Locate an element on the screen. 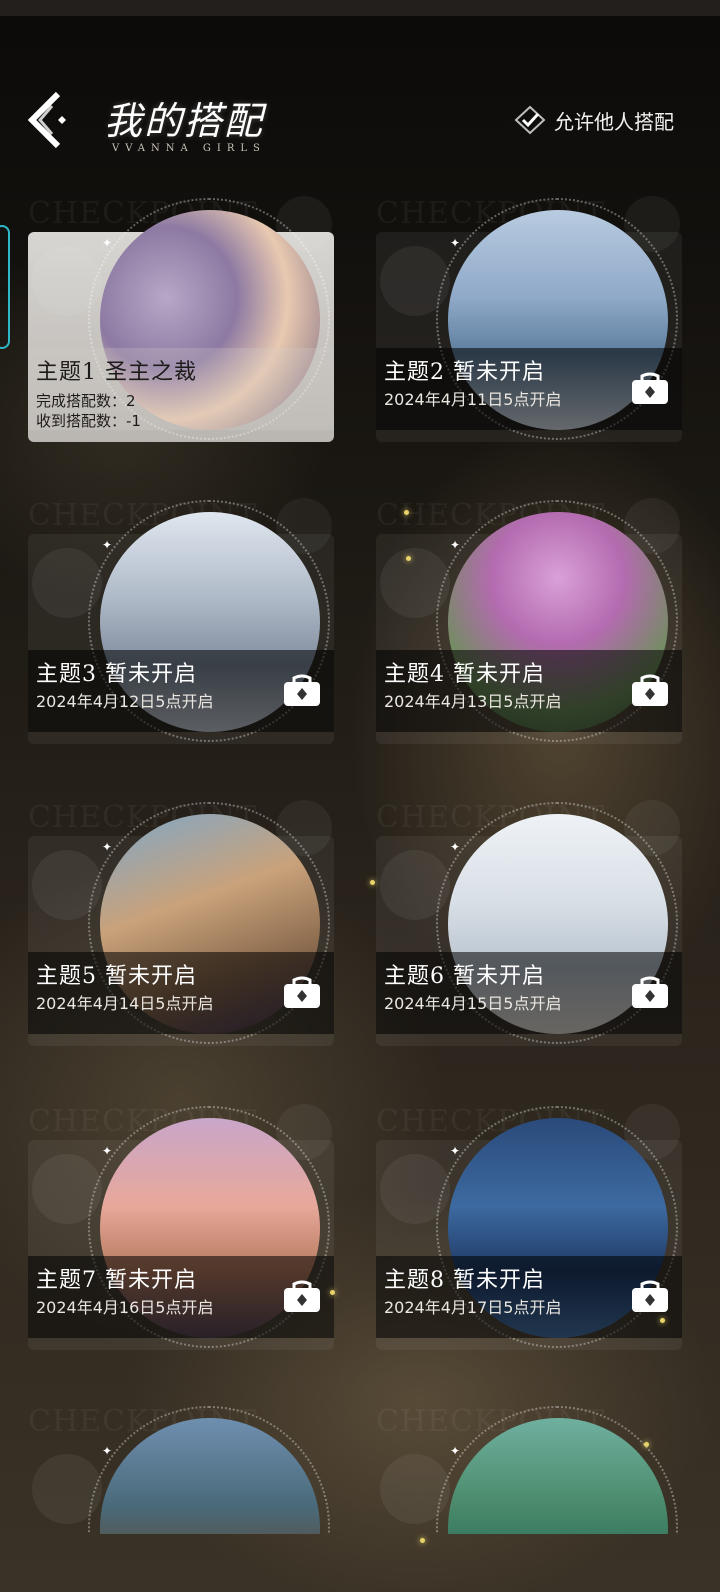  theme-name: 主题6 暂未开启 is located at coordinates (464, 976).